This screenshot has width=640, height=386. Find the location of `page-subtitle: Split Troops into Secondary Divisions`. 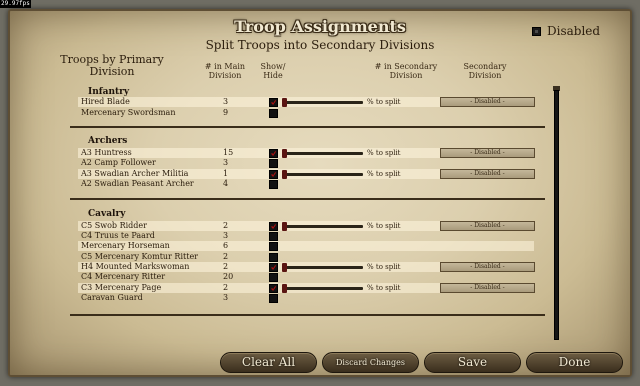

page-subtitle: Split Troops into Secondary Divisions is located at coordinates (320, 45).